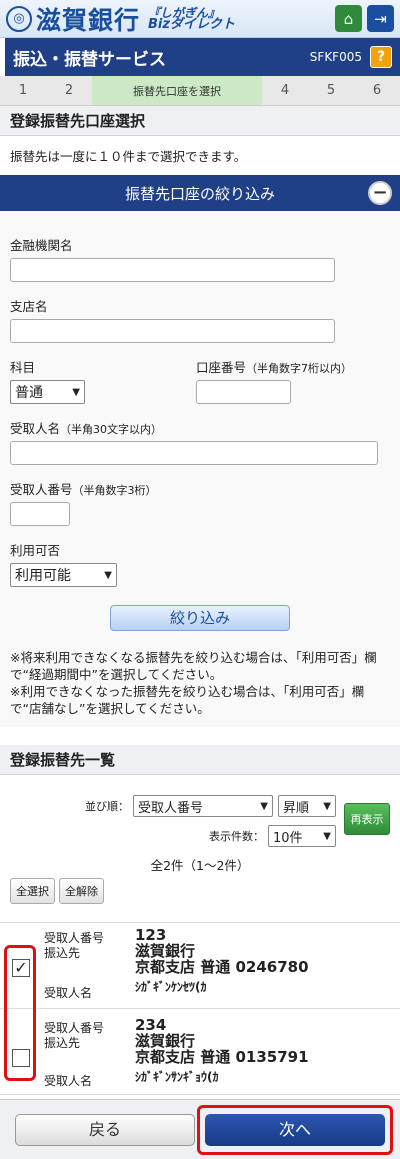 Image resolution: width=400 pixels, height=1159 pixels. Describe the element at coordinates (81, 891) in the screenshot. I see `deselect-all-button: 全解除` at that location.